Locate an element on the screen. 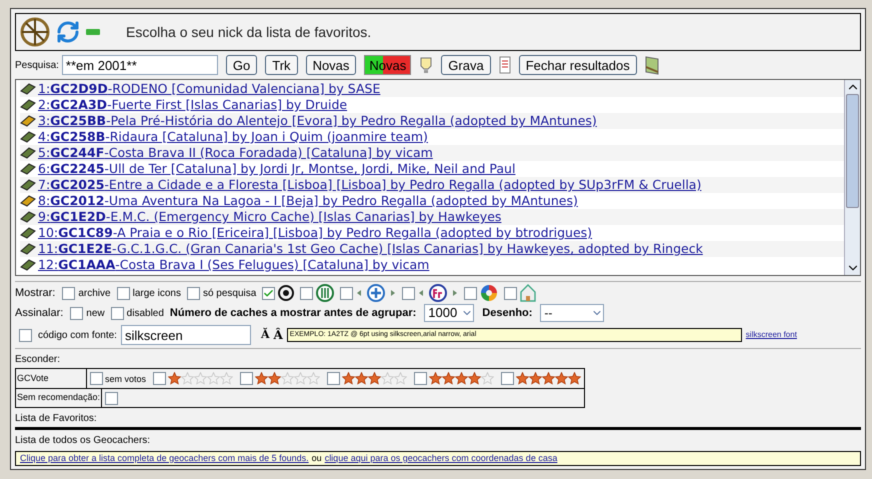 The width and height of the screenshot is (872, 479). pinwheel-icon is located at coordinates (489, 293).